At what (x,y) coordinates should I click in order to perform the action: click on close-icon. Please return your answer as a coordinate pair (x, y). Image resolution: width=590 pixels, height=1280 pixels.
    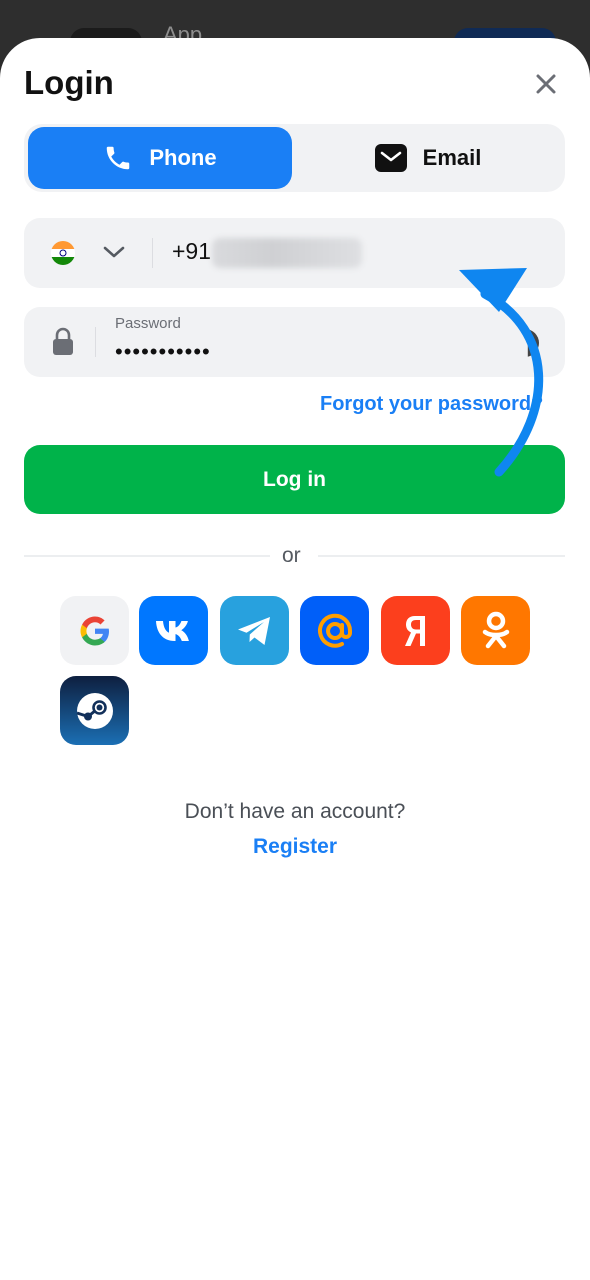
    Looking at the image, I should click on (546, 84).